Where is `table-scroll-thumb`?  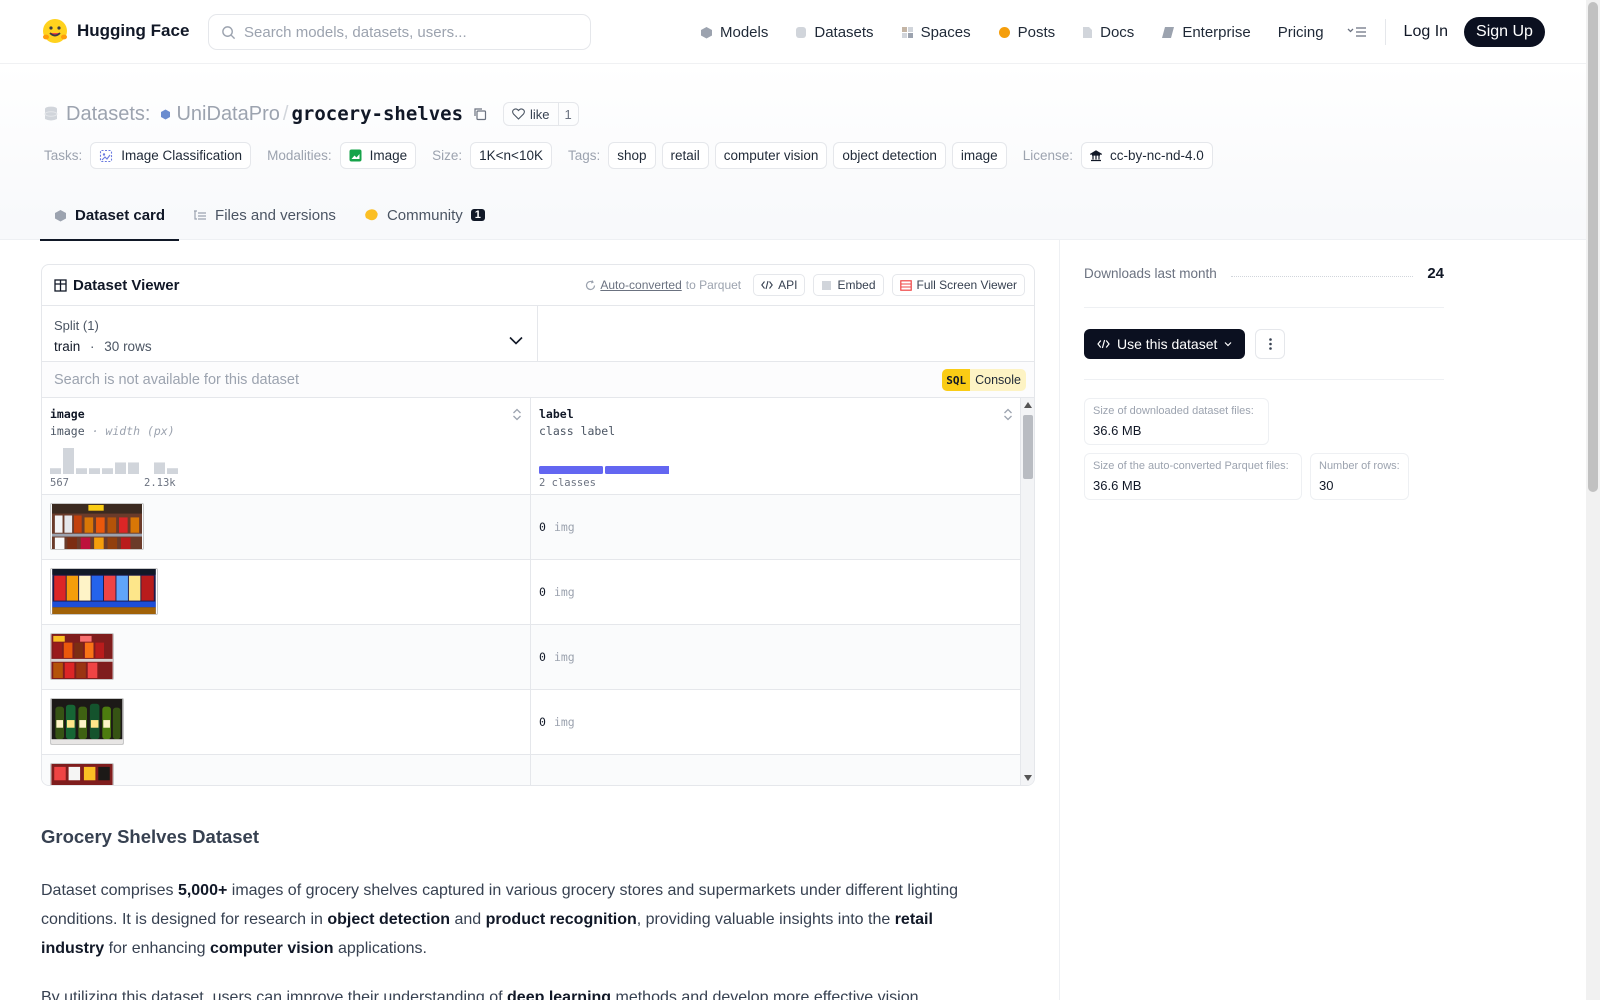 table-scroll-thumb is located at coordinates (1028, 447).